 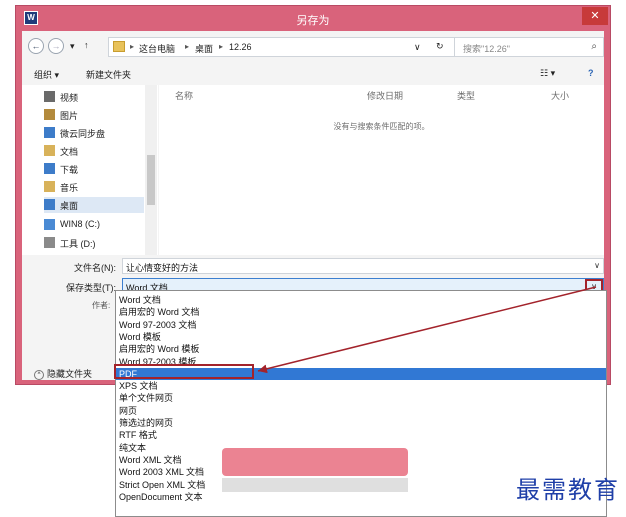 What do you see at coordinates (46, 74) in the screenshot?
I see `organize-menu: 组织 ▾` at bounding box center [46, 74].